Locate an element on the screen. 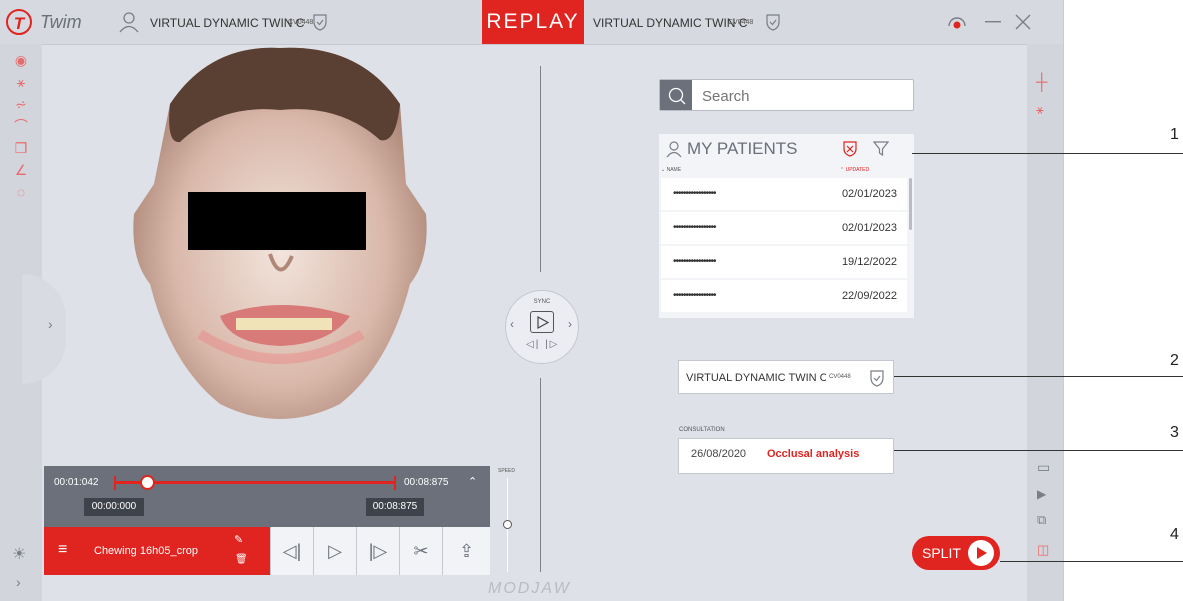  sync-play-button is located at coordinates (542, 322).